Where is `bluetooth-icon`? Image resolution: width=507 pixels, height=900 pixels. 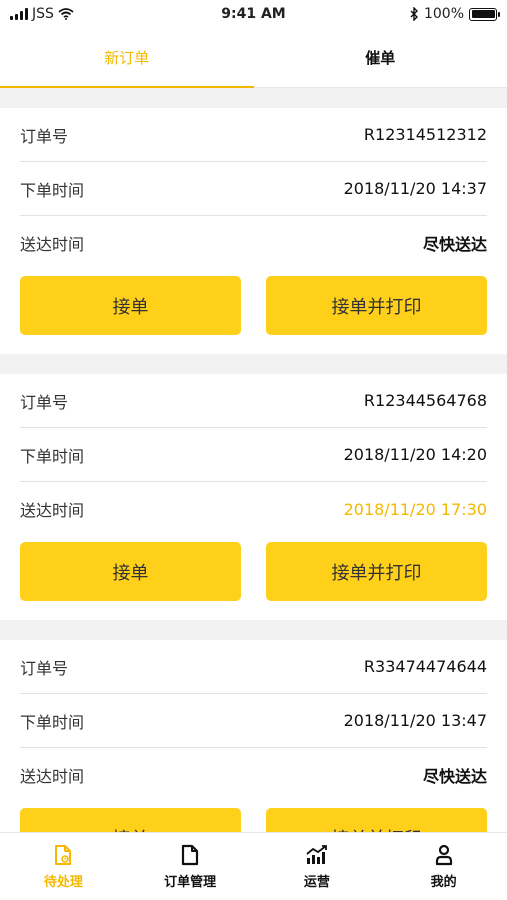 bluetooth-icon is located at coordinates (414, 14).